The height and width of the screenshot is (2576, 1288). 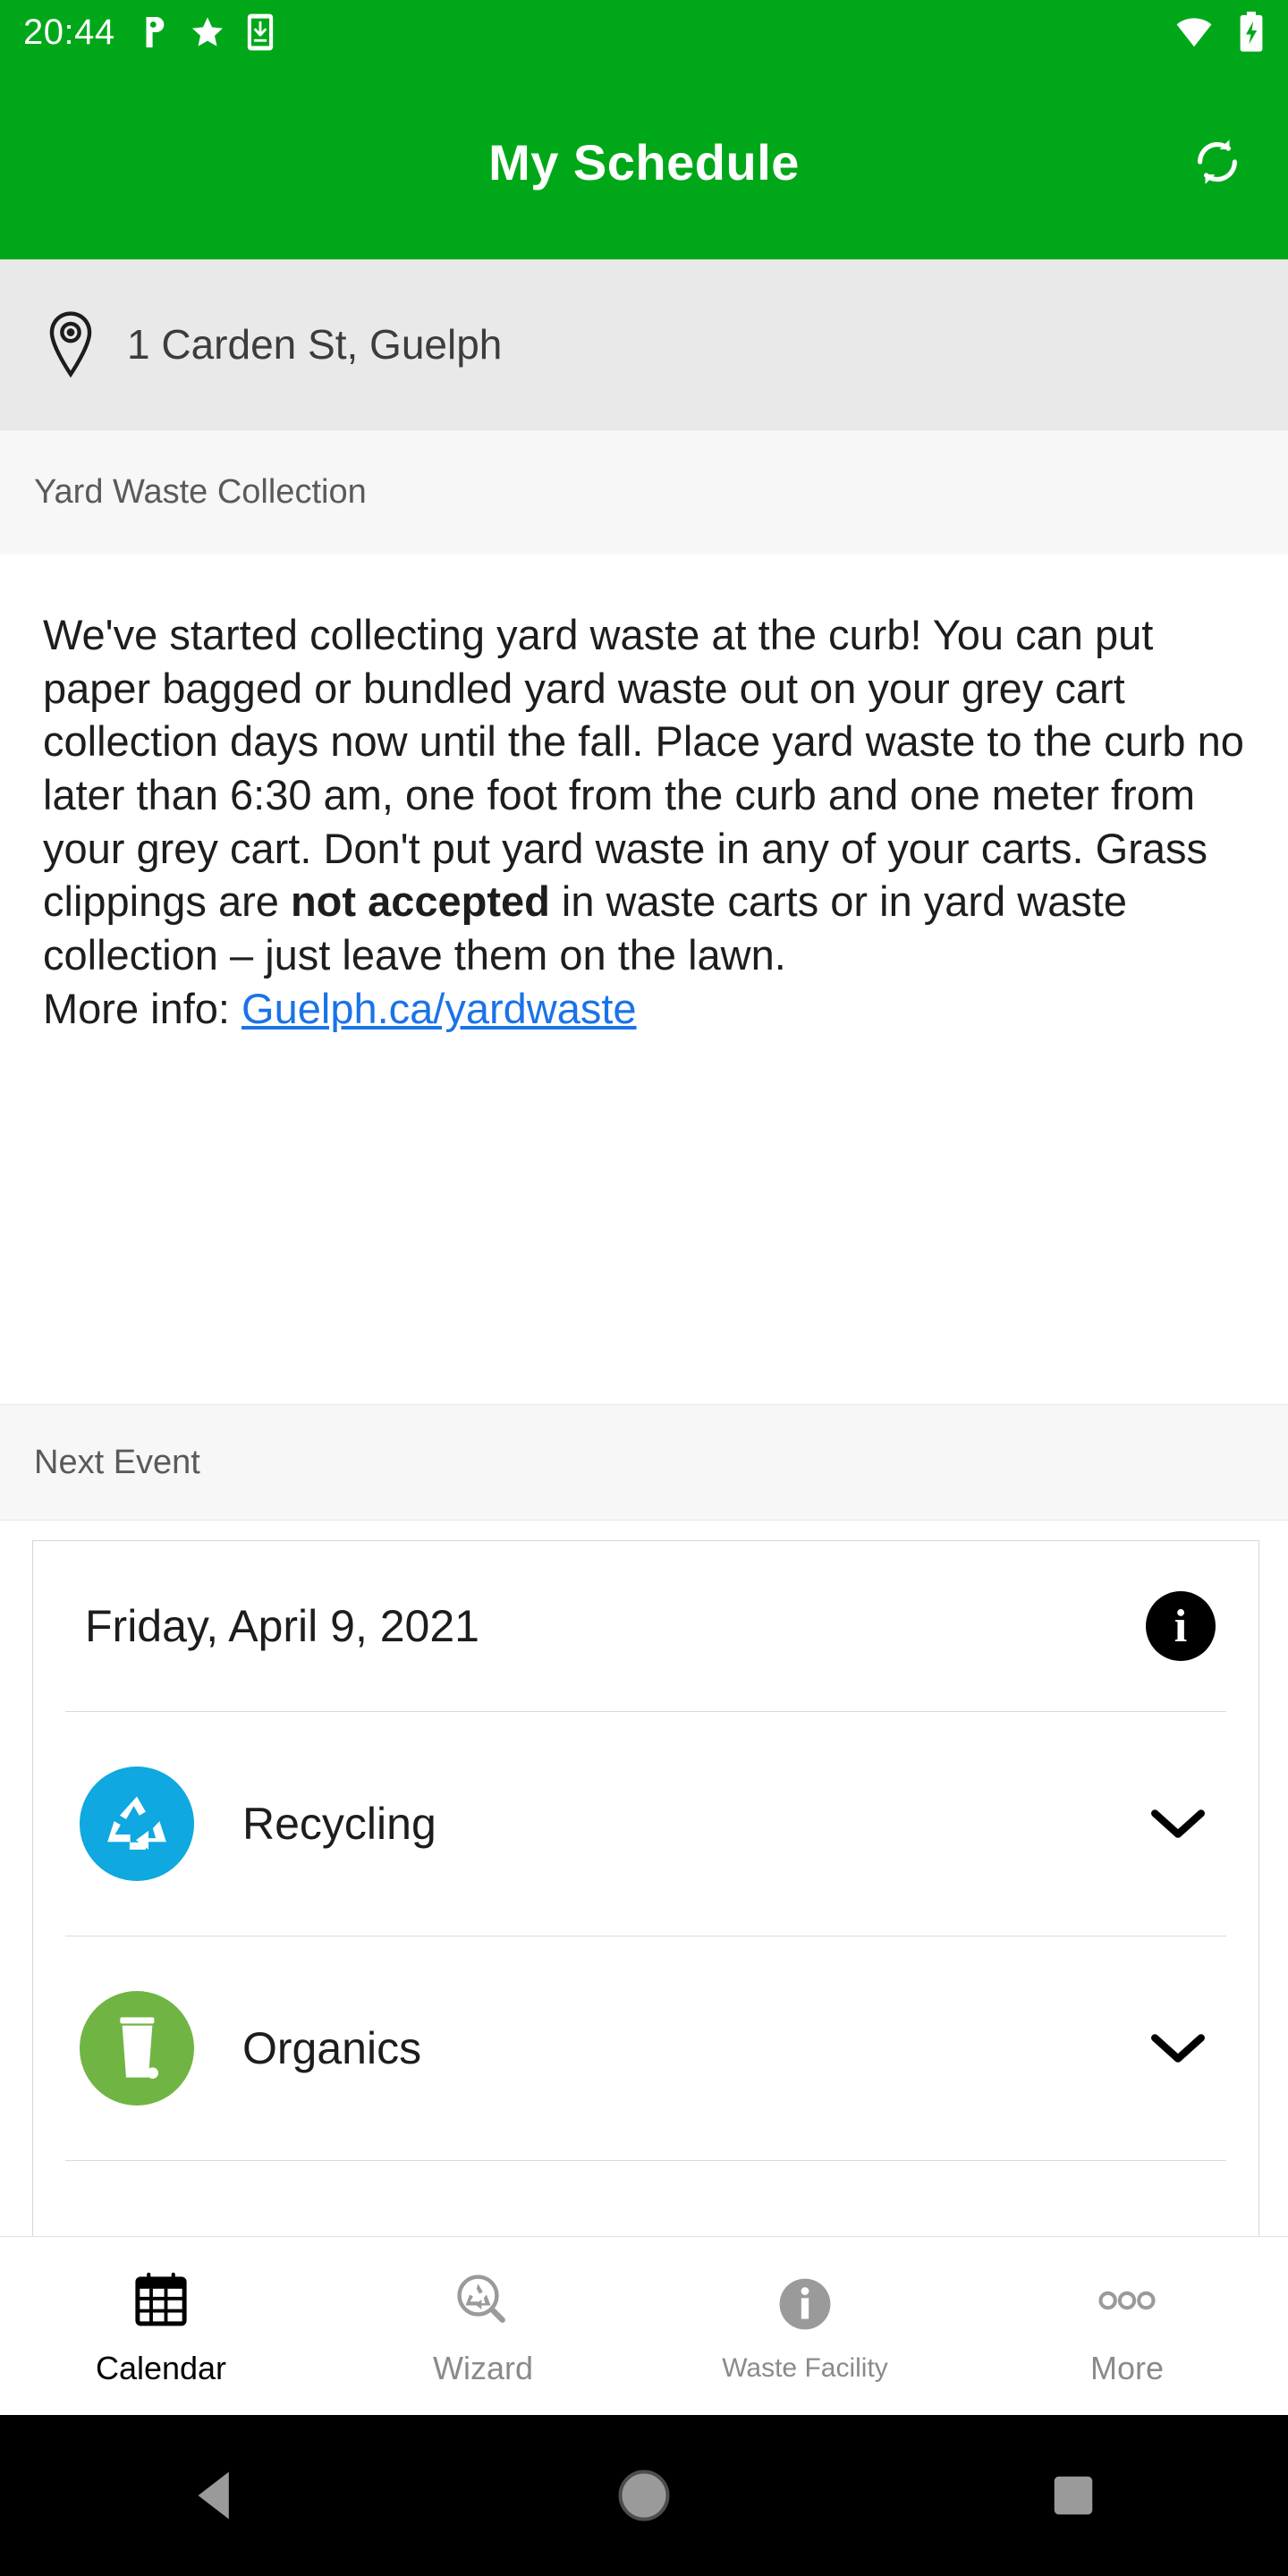 What do you see at coordinates (1194, 32) in the screenshot?
I see `wifi-icon` at bounding box center [1194, 32].